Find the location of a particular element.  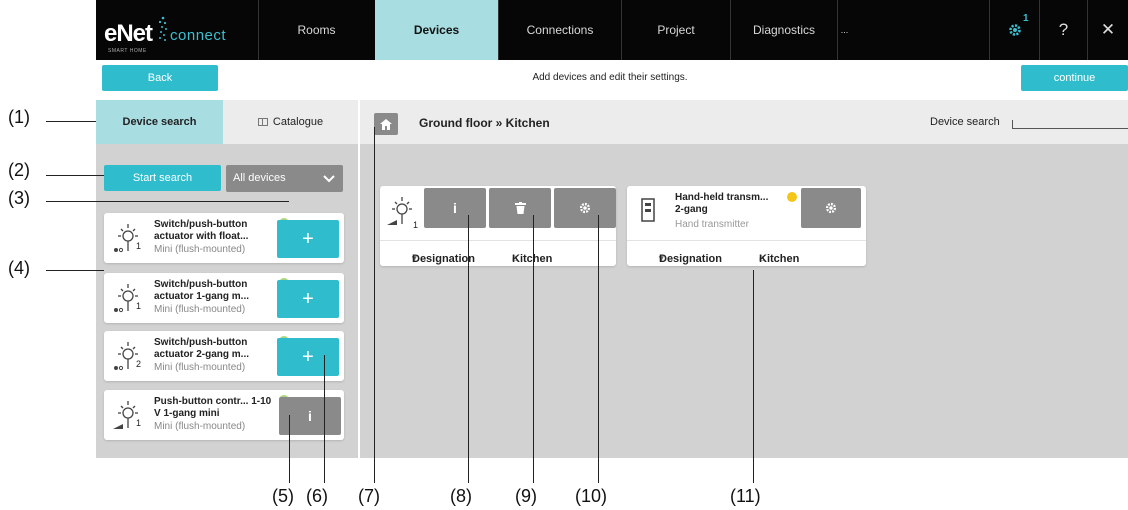

tab-device-search: Device search is located at coordinates (159, 122).